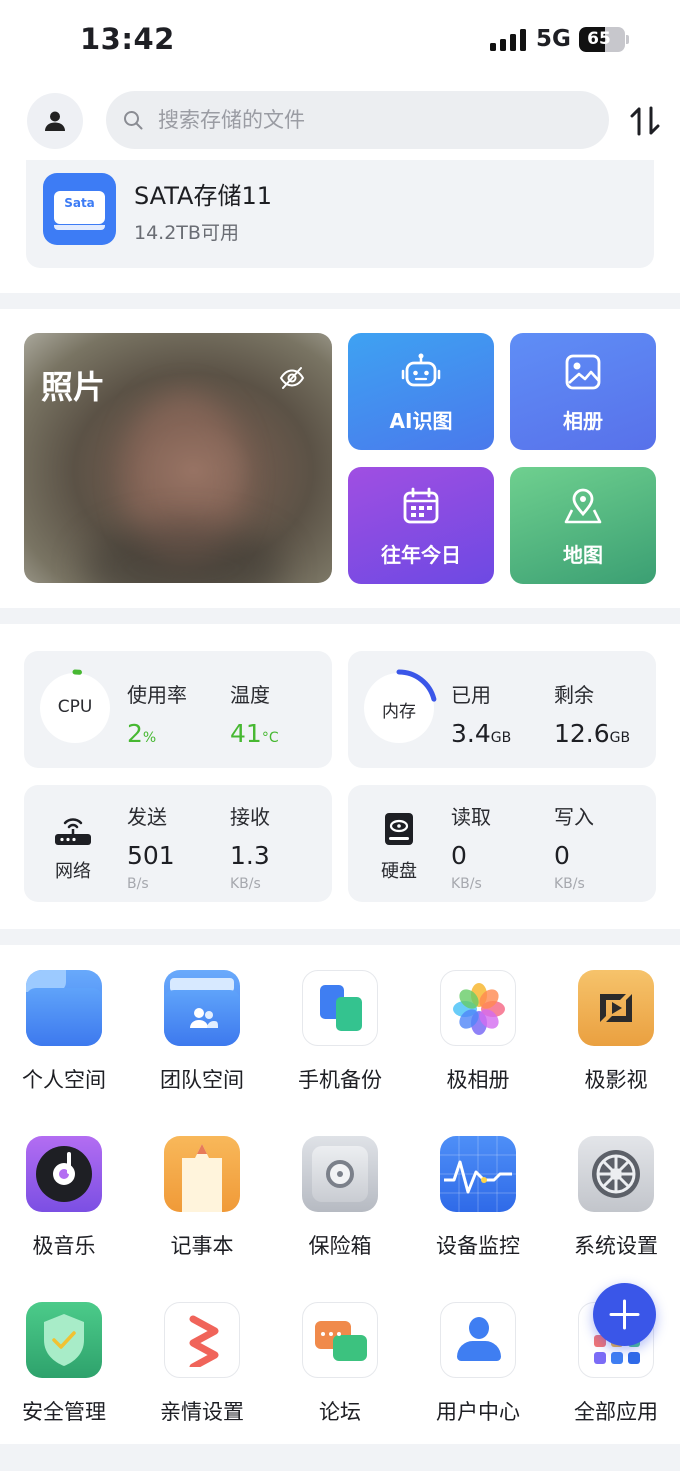  I want to click on eye-off-icon, so click(292, 378).